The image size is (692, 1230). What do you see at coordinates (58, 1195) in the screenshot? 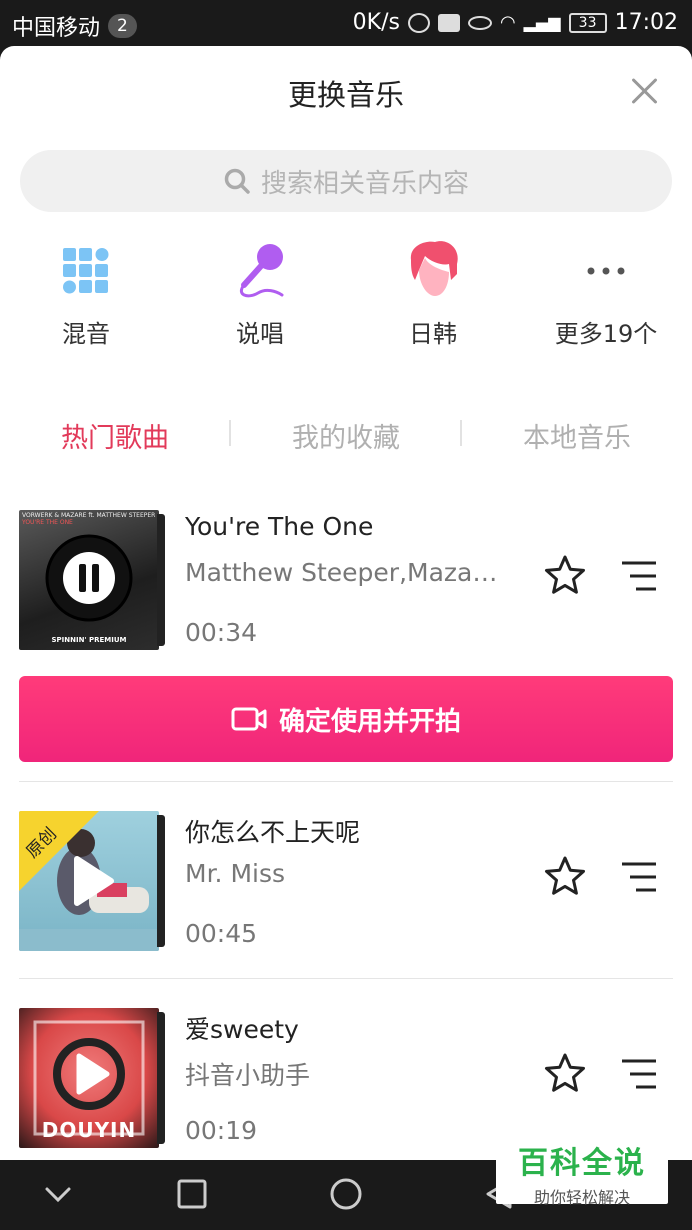
I see `collapse-nav-icon` at bounding box center [58, 1195].